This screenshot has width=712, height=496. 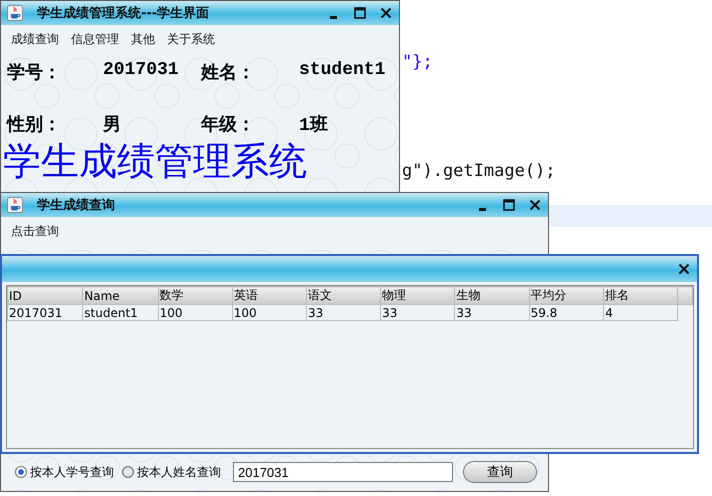 What do you see at coordinates (141, 71) in the screenshot?
I see `field-value: 2017031` at bounding box center [141, 71].